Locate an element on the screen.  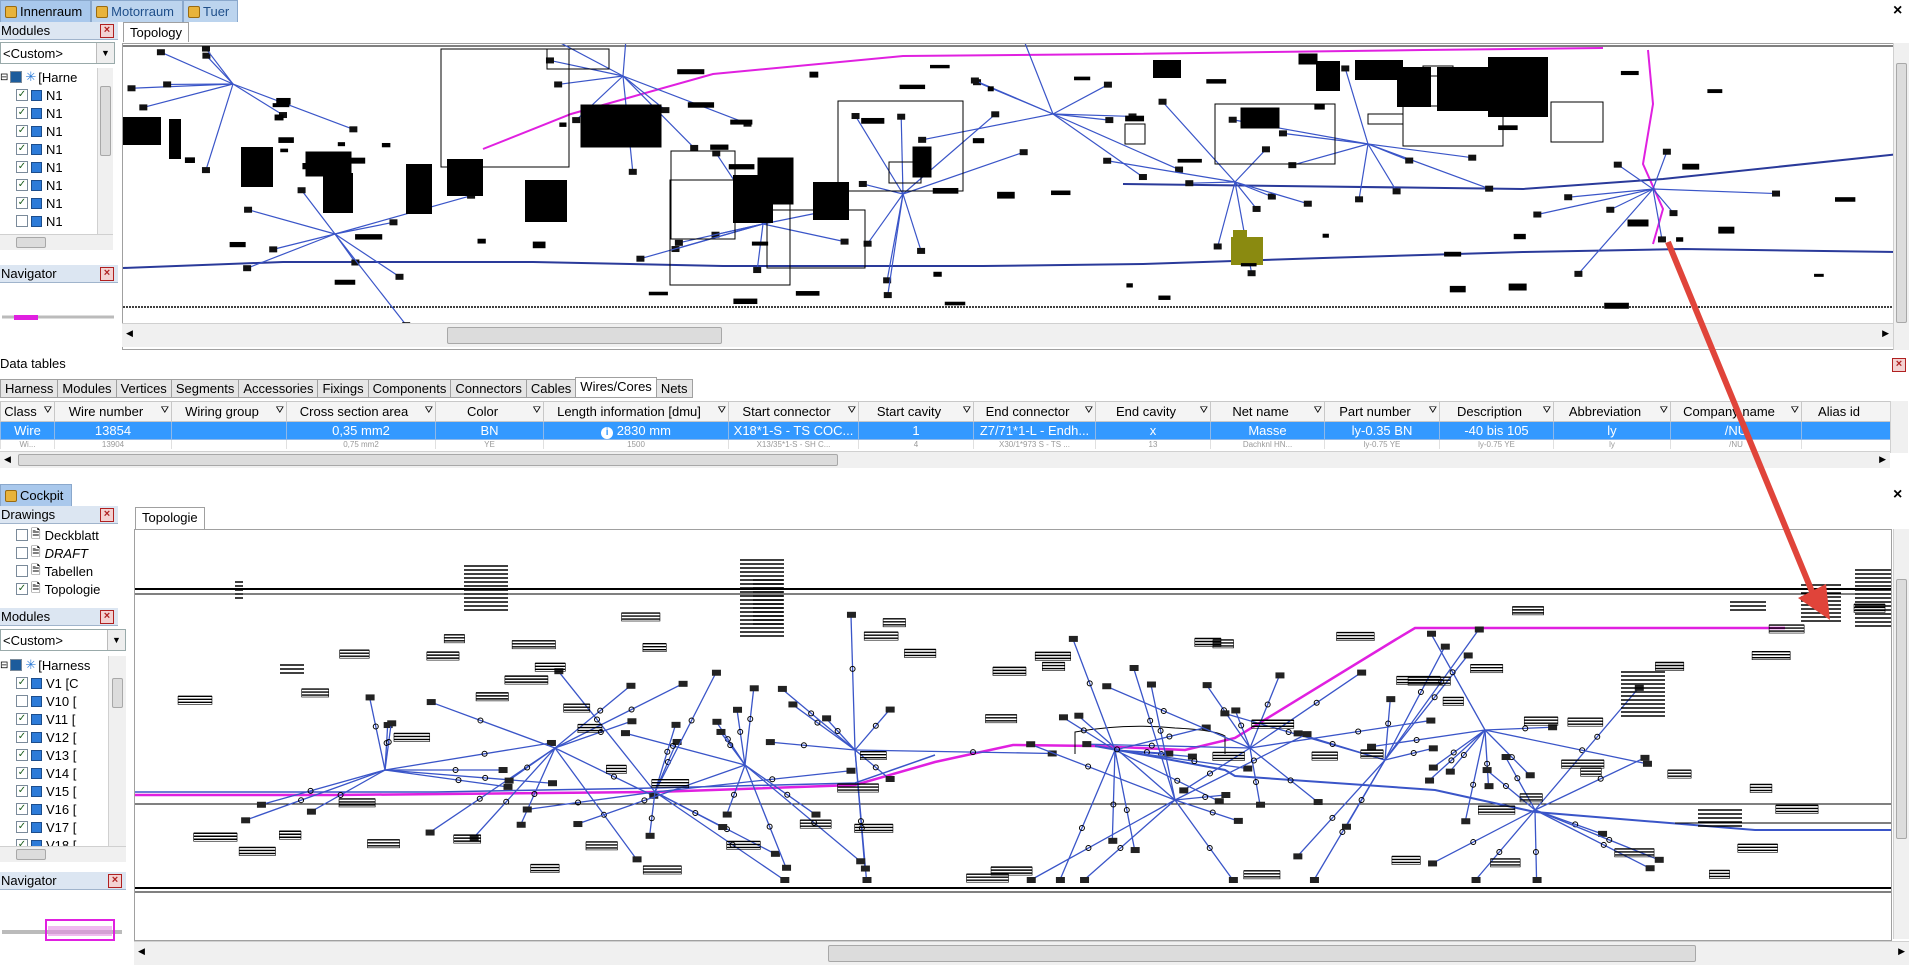
tab-fixings: Fixings is located at coordinates (343, 388).